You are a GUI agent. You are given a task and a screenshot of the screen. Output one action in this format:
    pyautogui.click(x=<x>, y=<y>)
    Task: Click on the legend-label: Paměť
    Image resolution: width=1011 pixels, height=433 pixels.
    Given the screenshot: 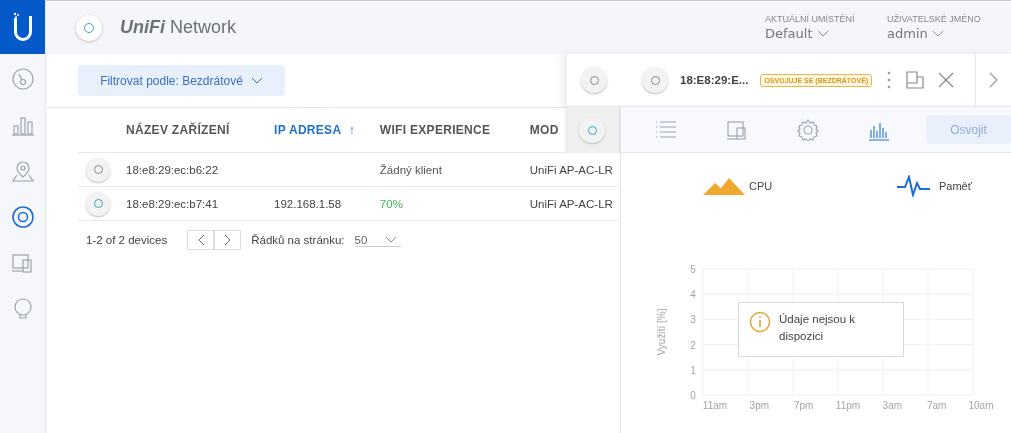 What is the action you would take?
    pyautogui.click(x=955, y=186)
    